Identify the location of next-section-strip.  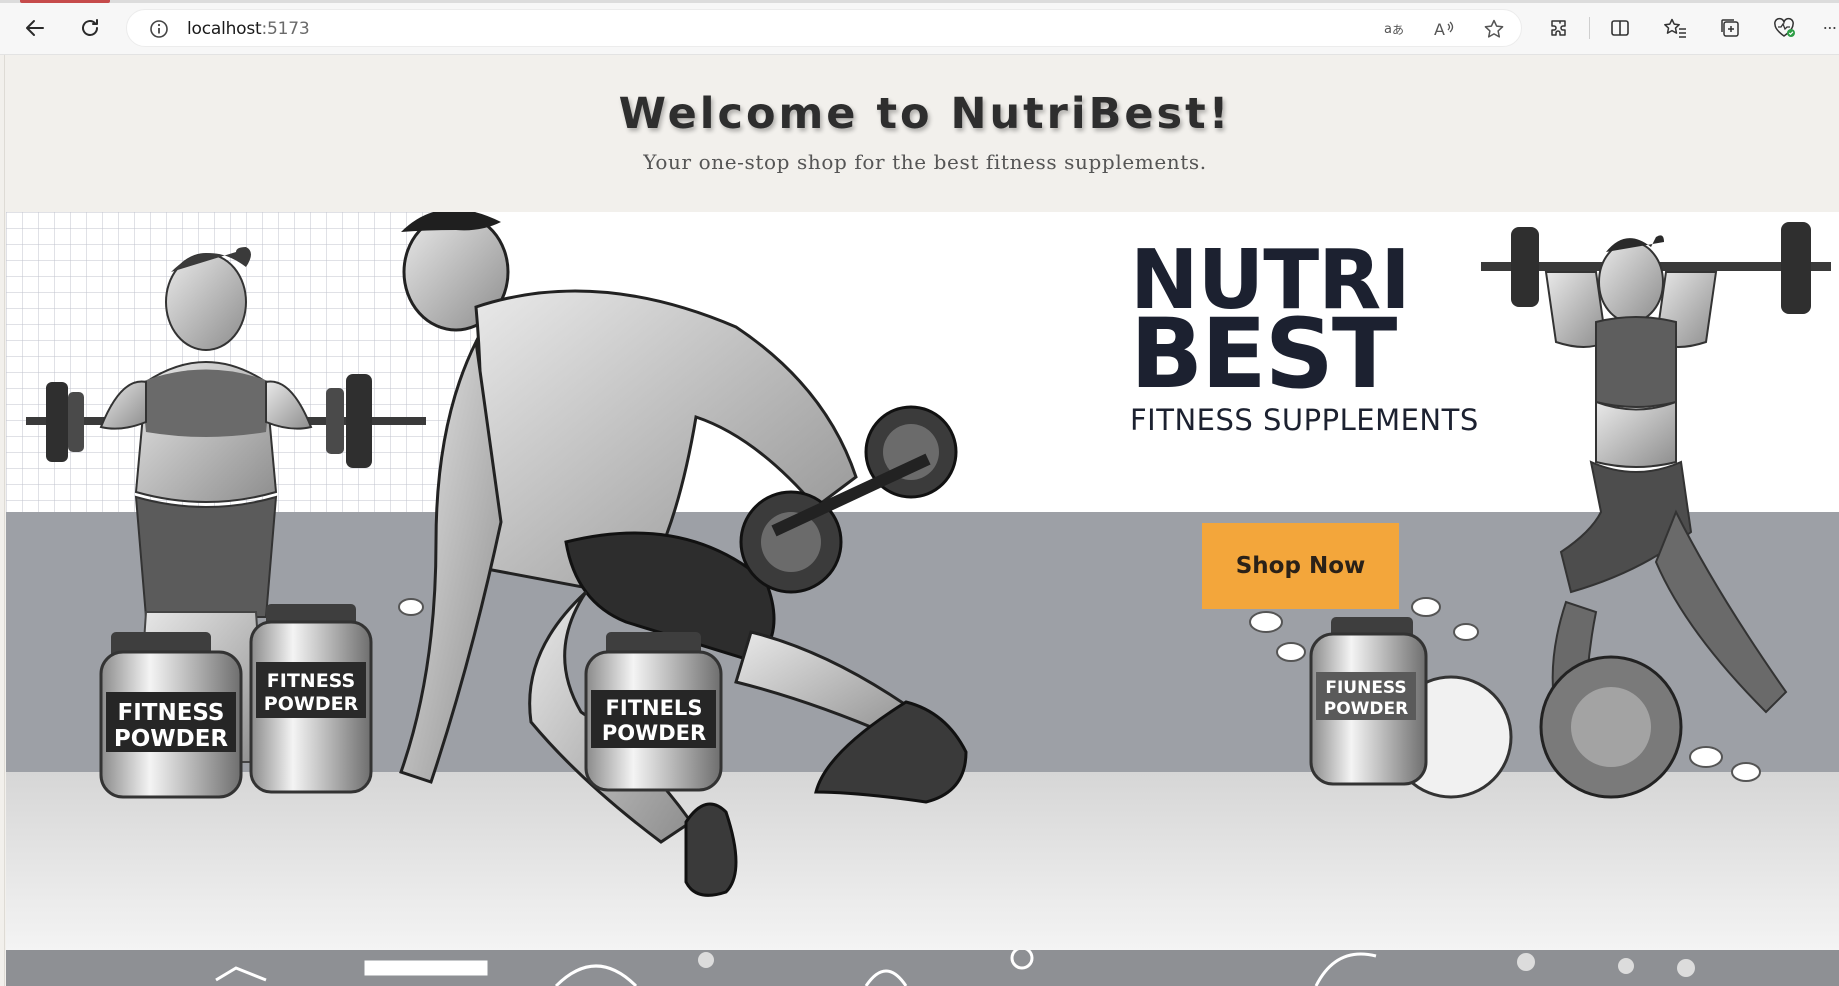
(922, 968).